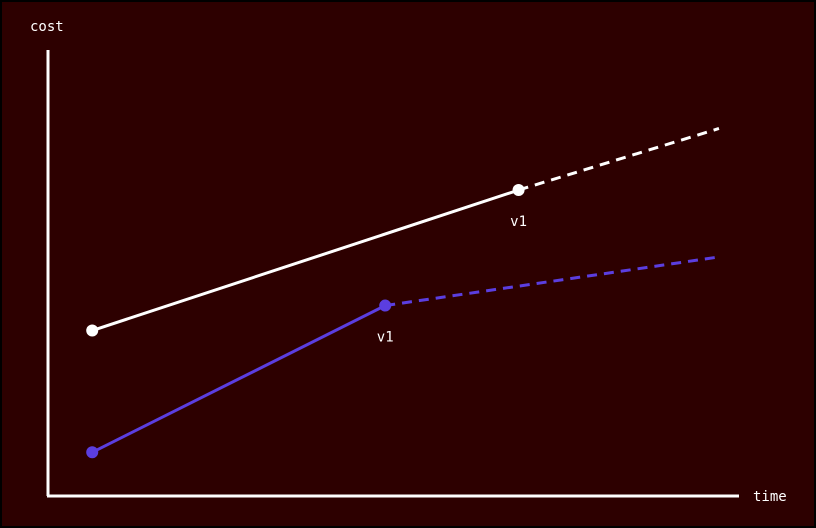 The height and width of the screenshot is (528, 816). I want to click on series-0-point-1-label: v1, so click(518, 222).